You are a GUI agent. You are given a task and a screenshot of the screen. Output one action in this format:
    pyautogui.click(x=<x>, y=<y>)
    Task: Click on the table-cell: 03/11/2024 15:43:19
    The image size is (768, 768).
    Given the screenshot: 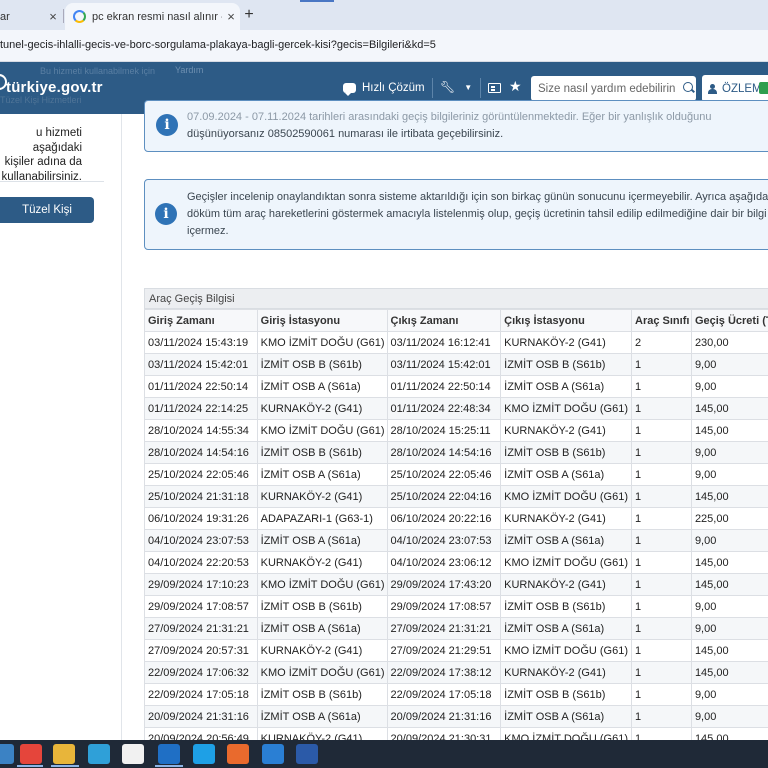 What is the action you would take?
    pyautogui.click(x=201, y=342)
    